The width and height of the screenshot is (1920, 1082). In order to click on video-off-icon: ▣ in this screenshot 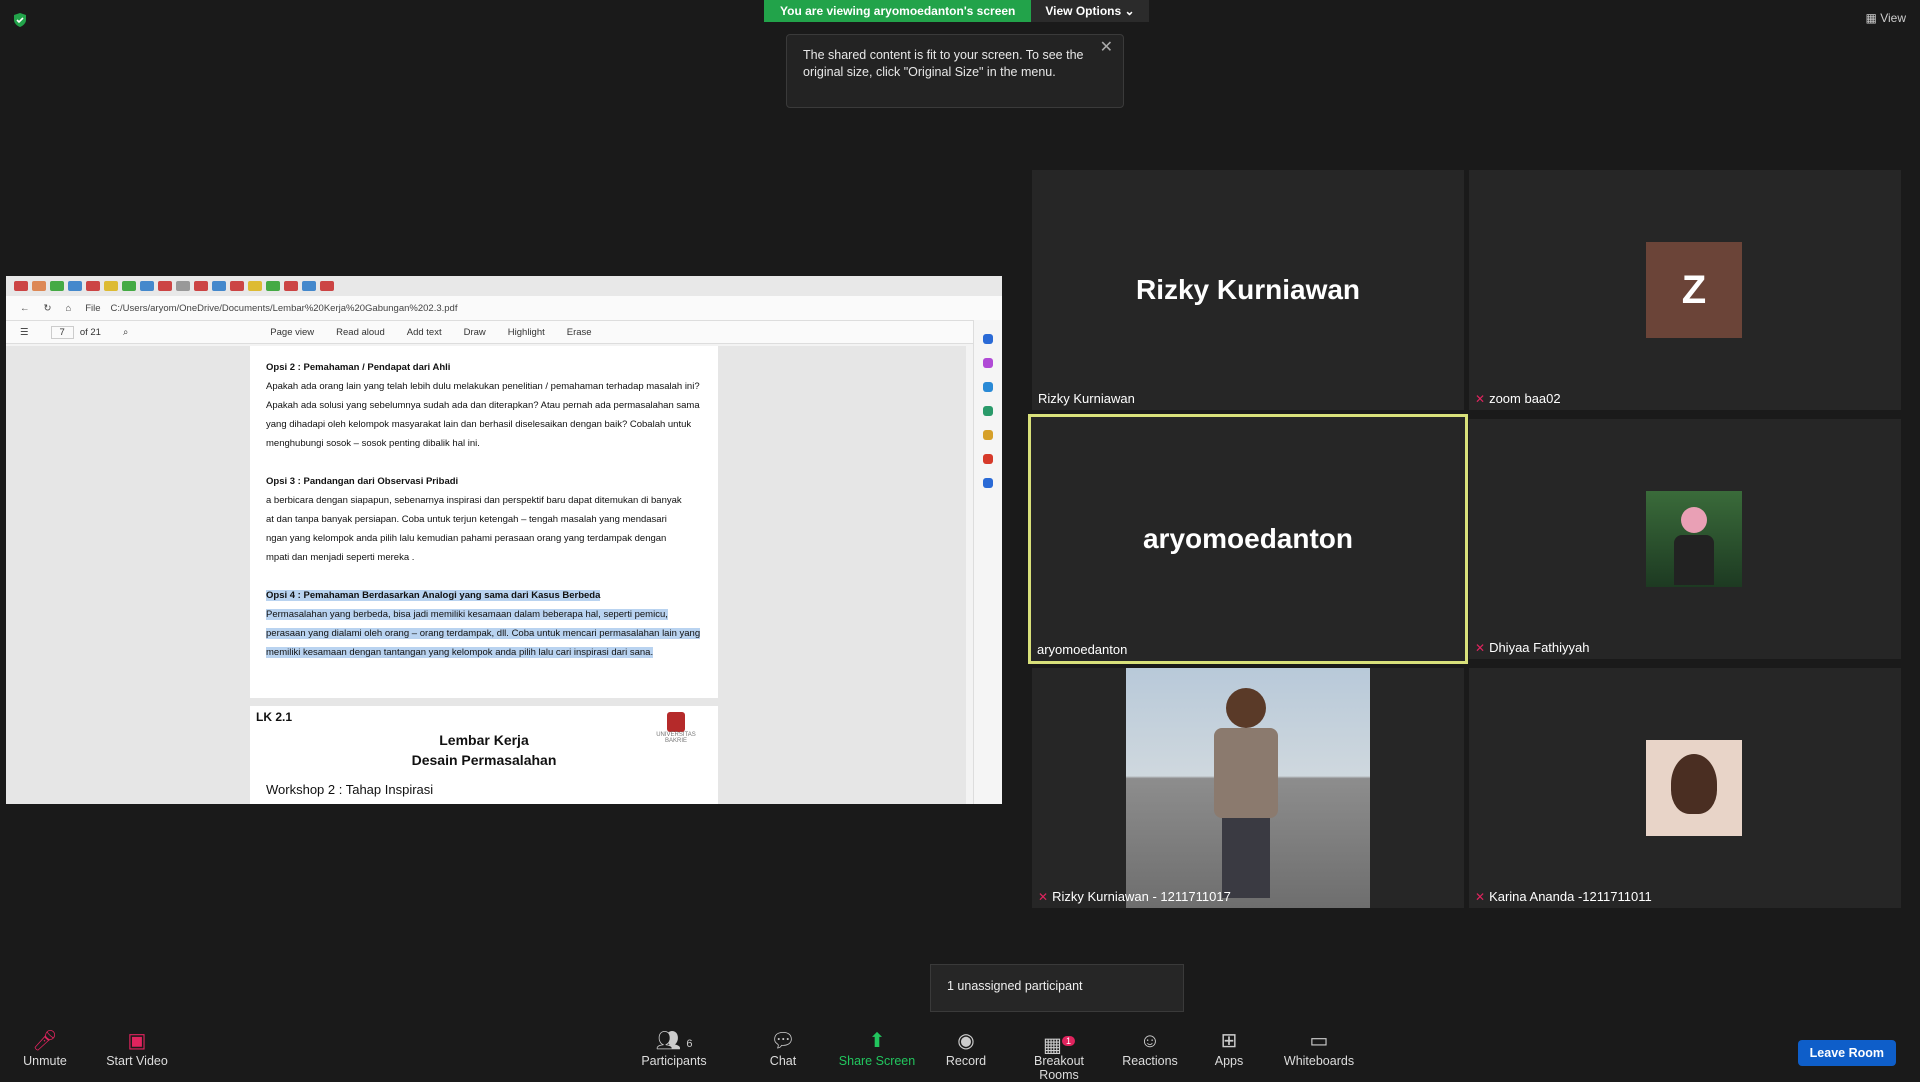, I will do `click(137, 1041)`.